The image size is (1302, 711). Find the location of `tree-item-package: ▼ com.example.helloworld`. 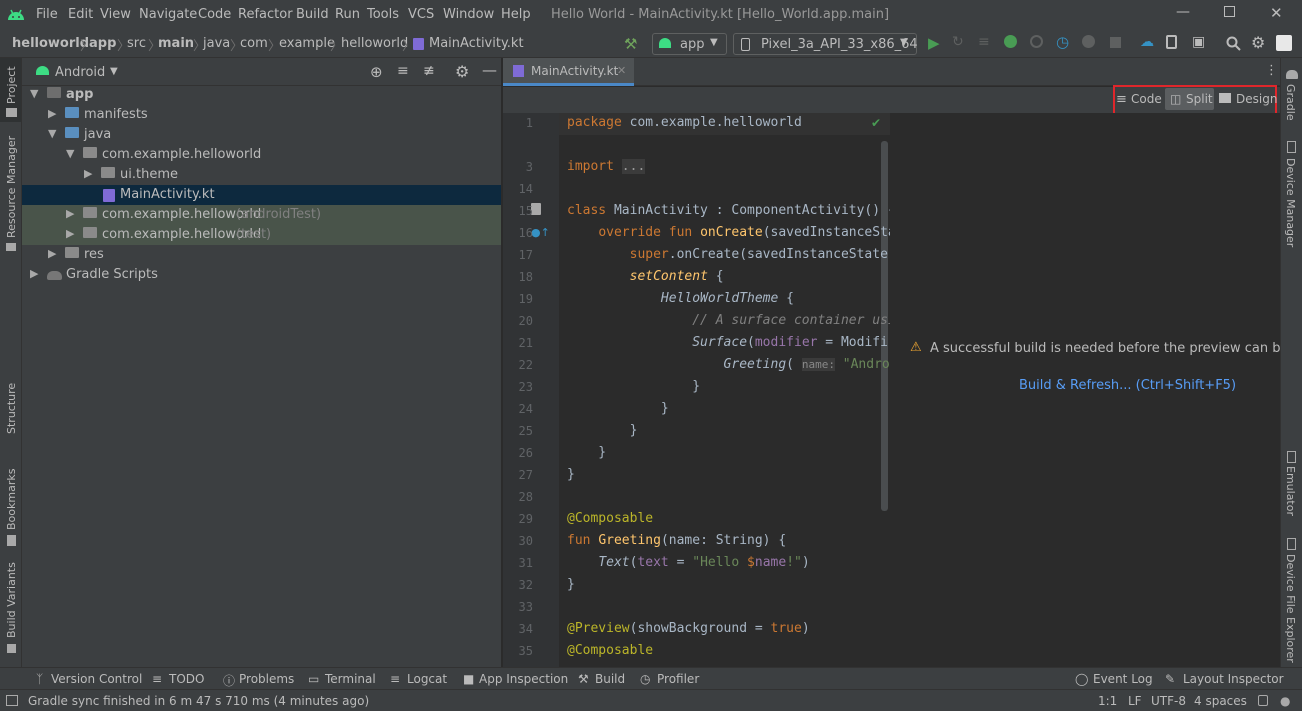

tree-item-package: ▼ com.example.helloworld is located at coordinates (261, 155).